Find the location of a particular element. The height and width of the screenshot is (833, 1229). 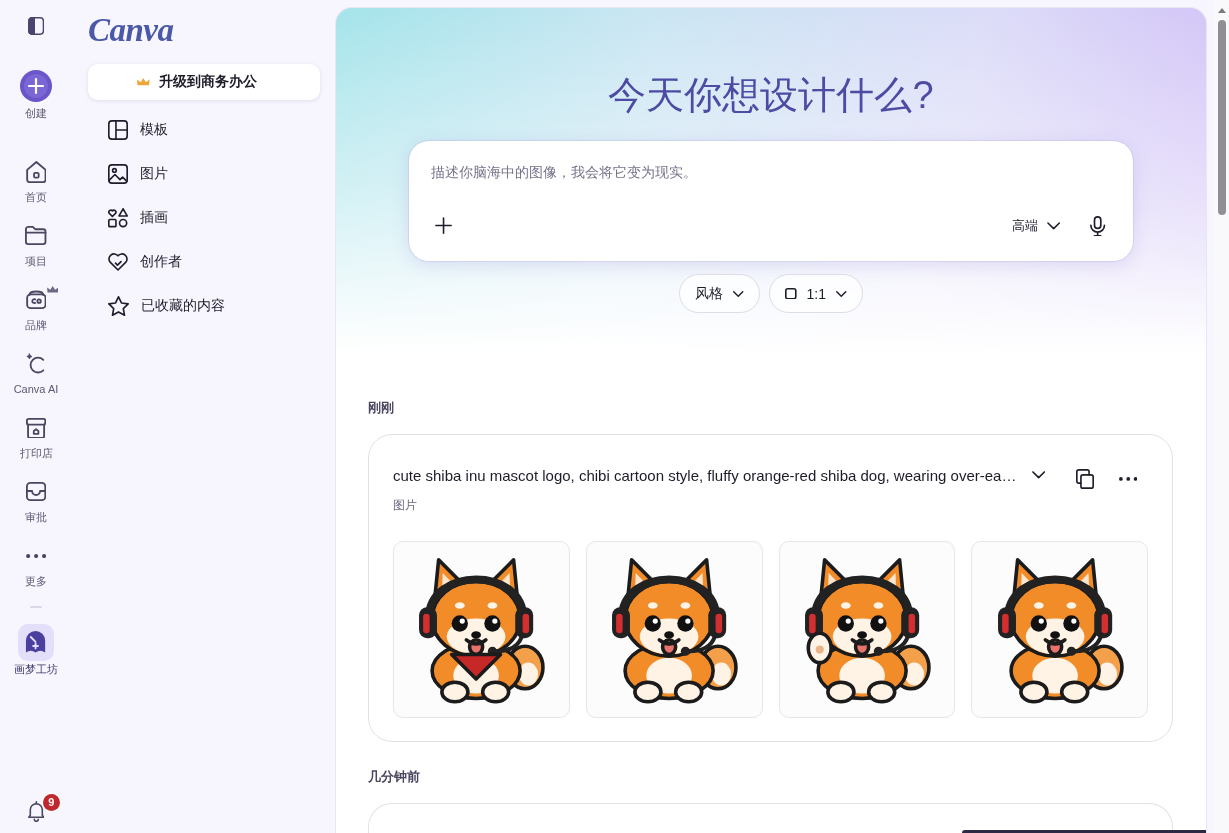

style-dropdown: 风格 is located at coordinates (719, 293).